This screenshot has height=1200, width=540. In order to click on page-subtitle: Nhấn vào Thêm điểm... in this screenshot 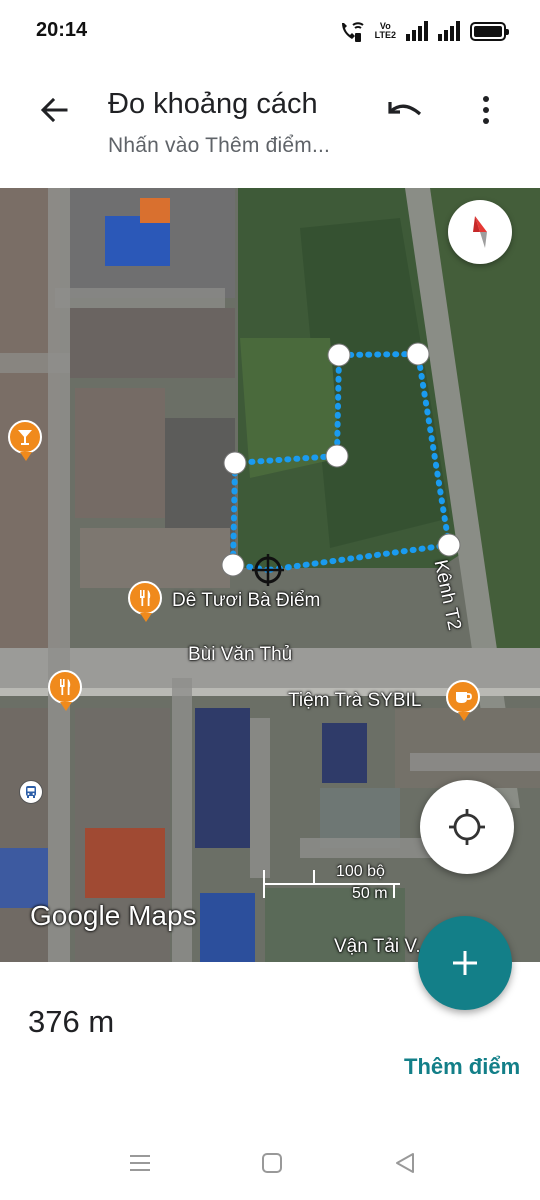, I will do `click(219, 145)`.